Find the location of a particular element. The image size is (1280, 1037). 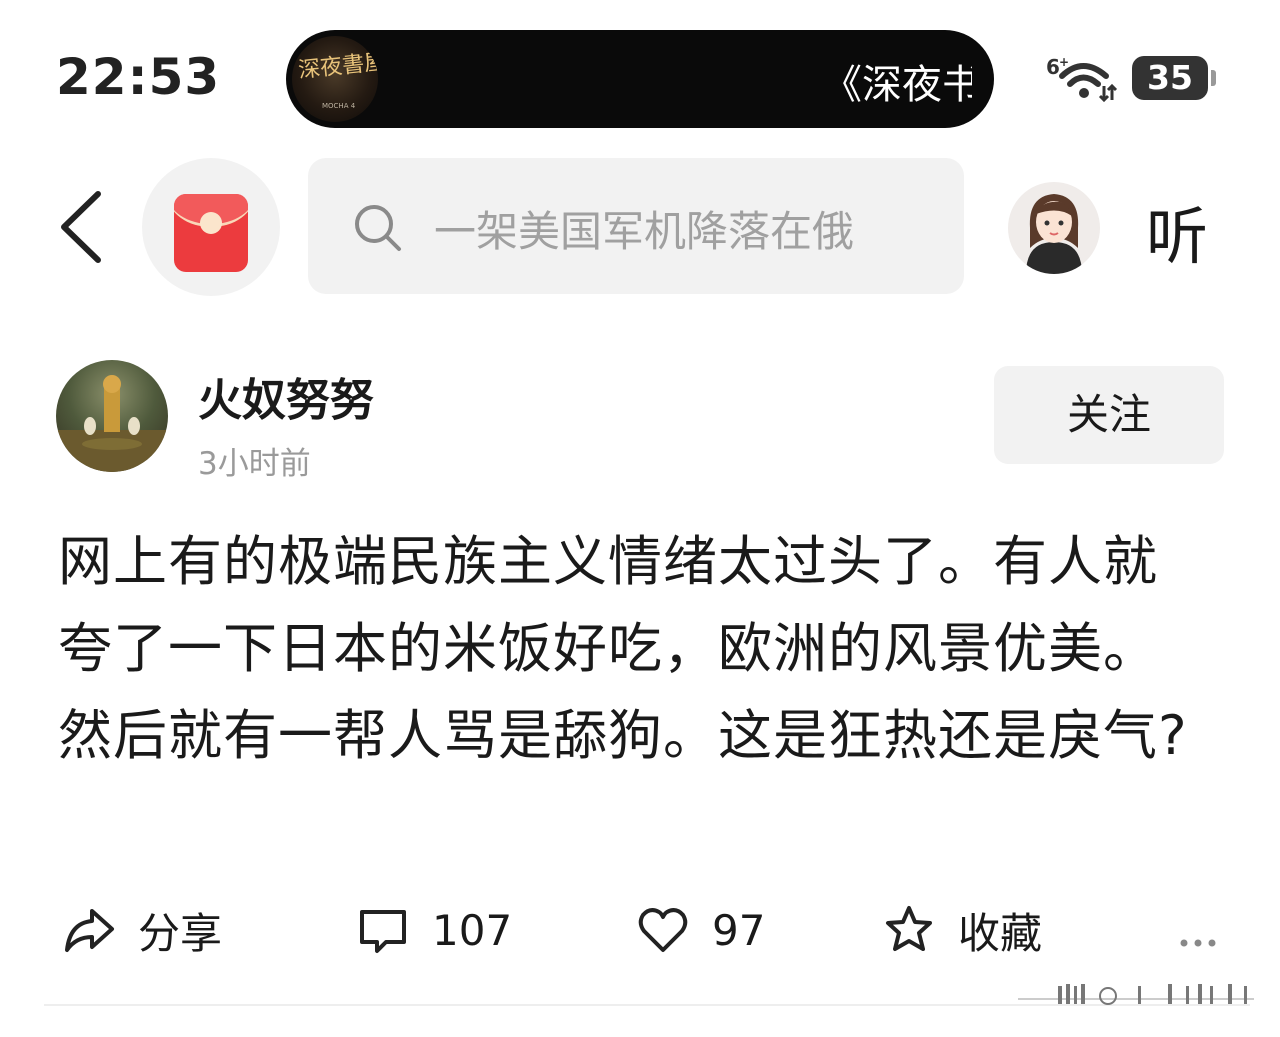

battery-indicator: 35 is located at coordinates (1174, 78).